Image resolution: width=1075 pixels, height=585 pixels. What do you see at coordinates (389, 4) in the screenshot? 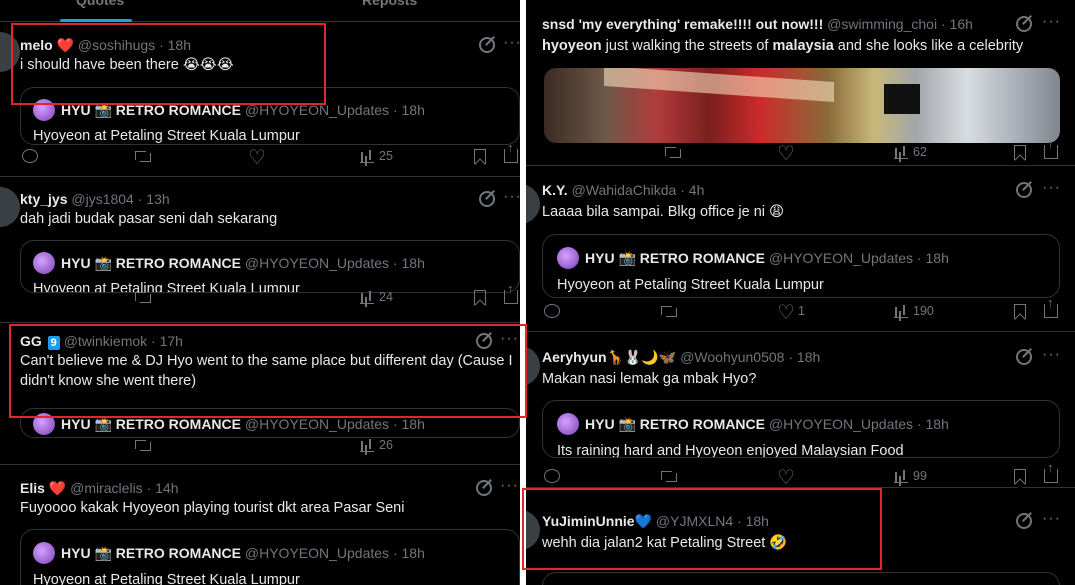
I see `tab-reposts: Reposts` at bounding box center [389, 4].